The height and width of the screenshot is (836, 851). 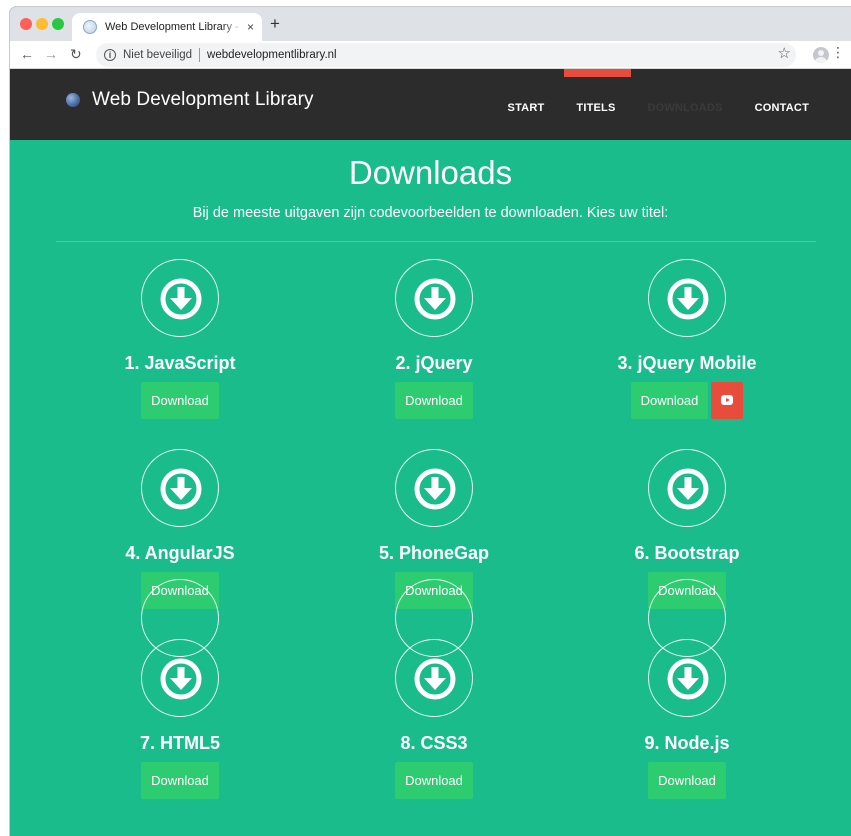 I want to click on nav-link-contact: CONTACT, so click(x=782, y=108).